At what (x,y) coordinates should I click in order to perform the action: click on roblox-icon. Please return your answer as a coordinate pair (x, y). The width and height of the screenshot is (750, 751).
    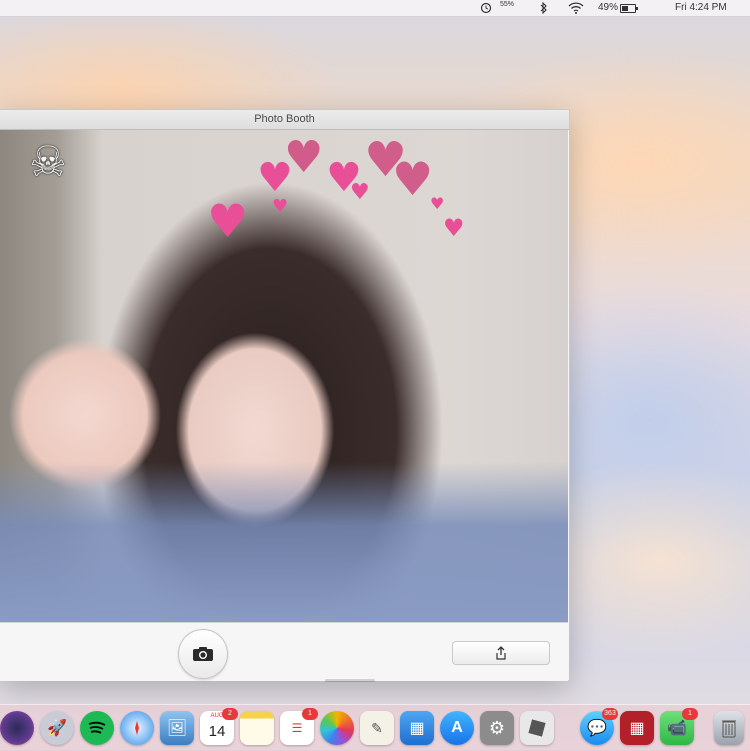
    Looking at the image, I should click on (537, 728).